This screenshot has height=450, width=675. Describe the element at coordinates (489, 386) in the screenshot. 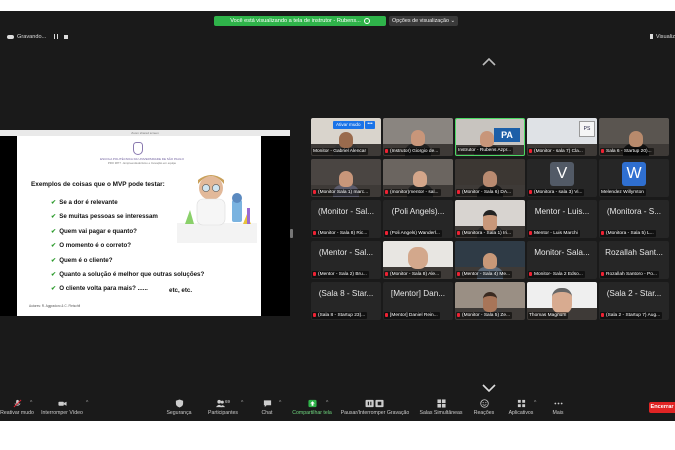

I see `gallery-scroll-down-icon` at that location.